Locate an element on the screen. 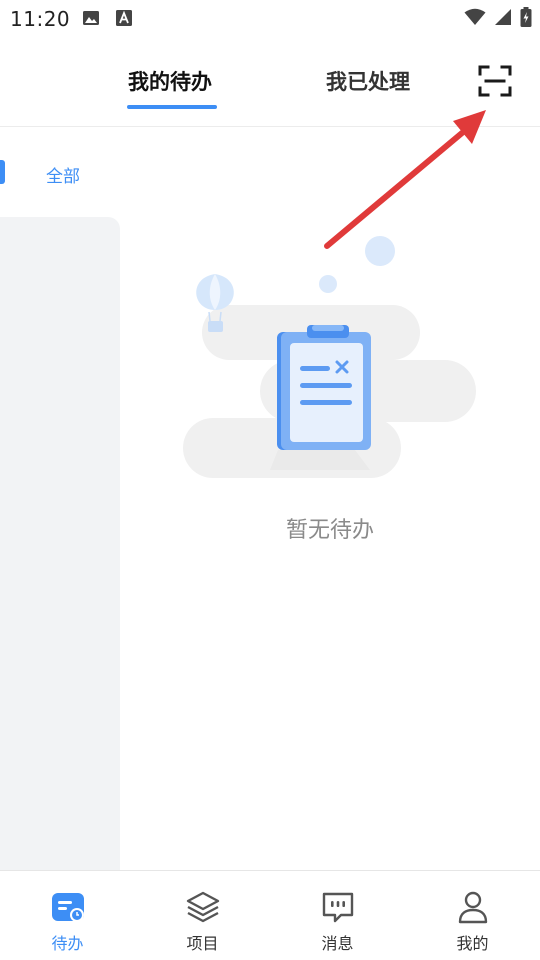 This screenshot has width=540, height=960. bottom-navigation: 待办 项目 消息 我的 is located at coordinates (270, 915).